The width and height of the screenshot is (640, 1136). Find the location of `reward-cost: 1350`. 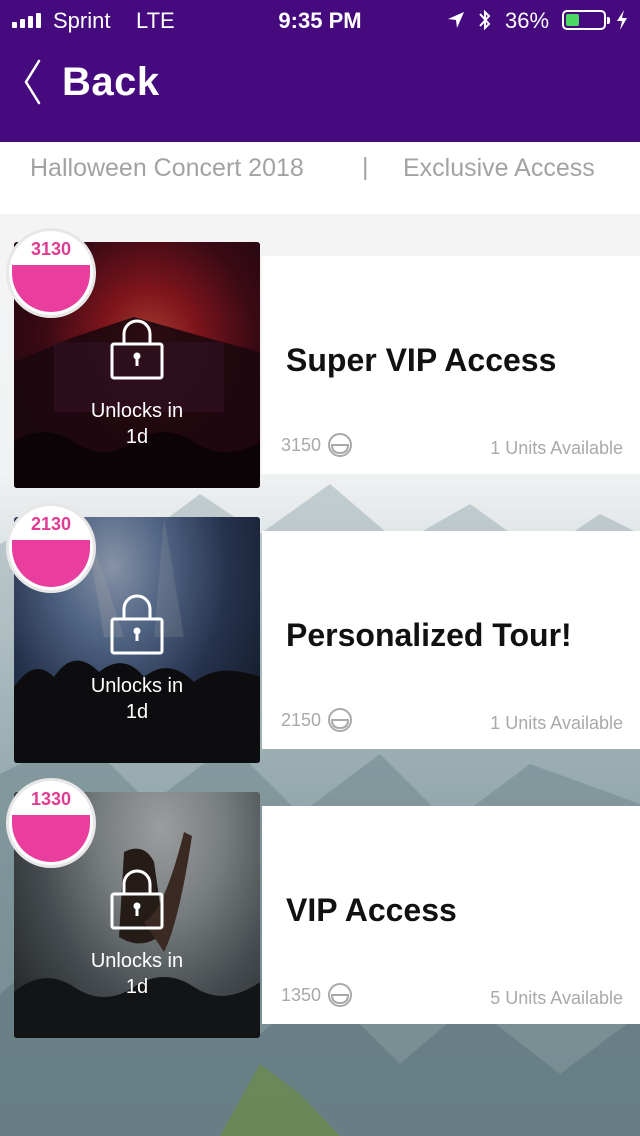

reward-cost: 1350 is located at coordinates (317, 995).